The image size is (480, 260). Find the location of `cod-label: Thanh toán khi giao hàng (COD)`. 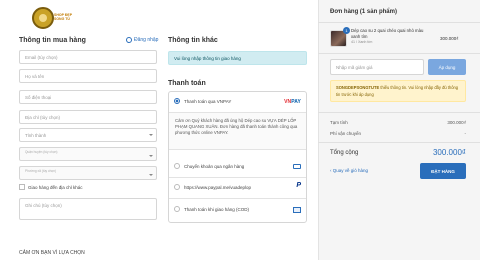

cod-label: Thanh toán khi giao hàng (COD) is located at coordinates (217, 209).